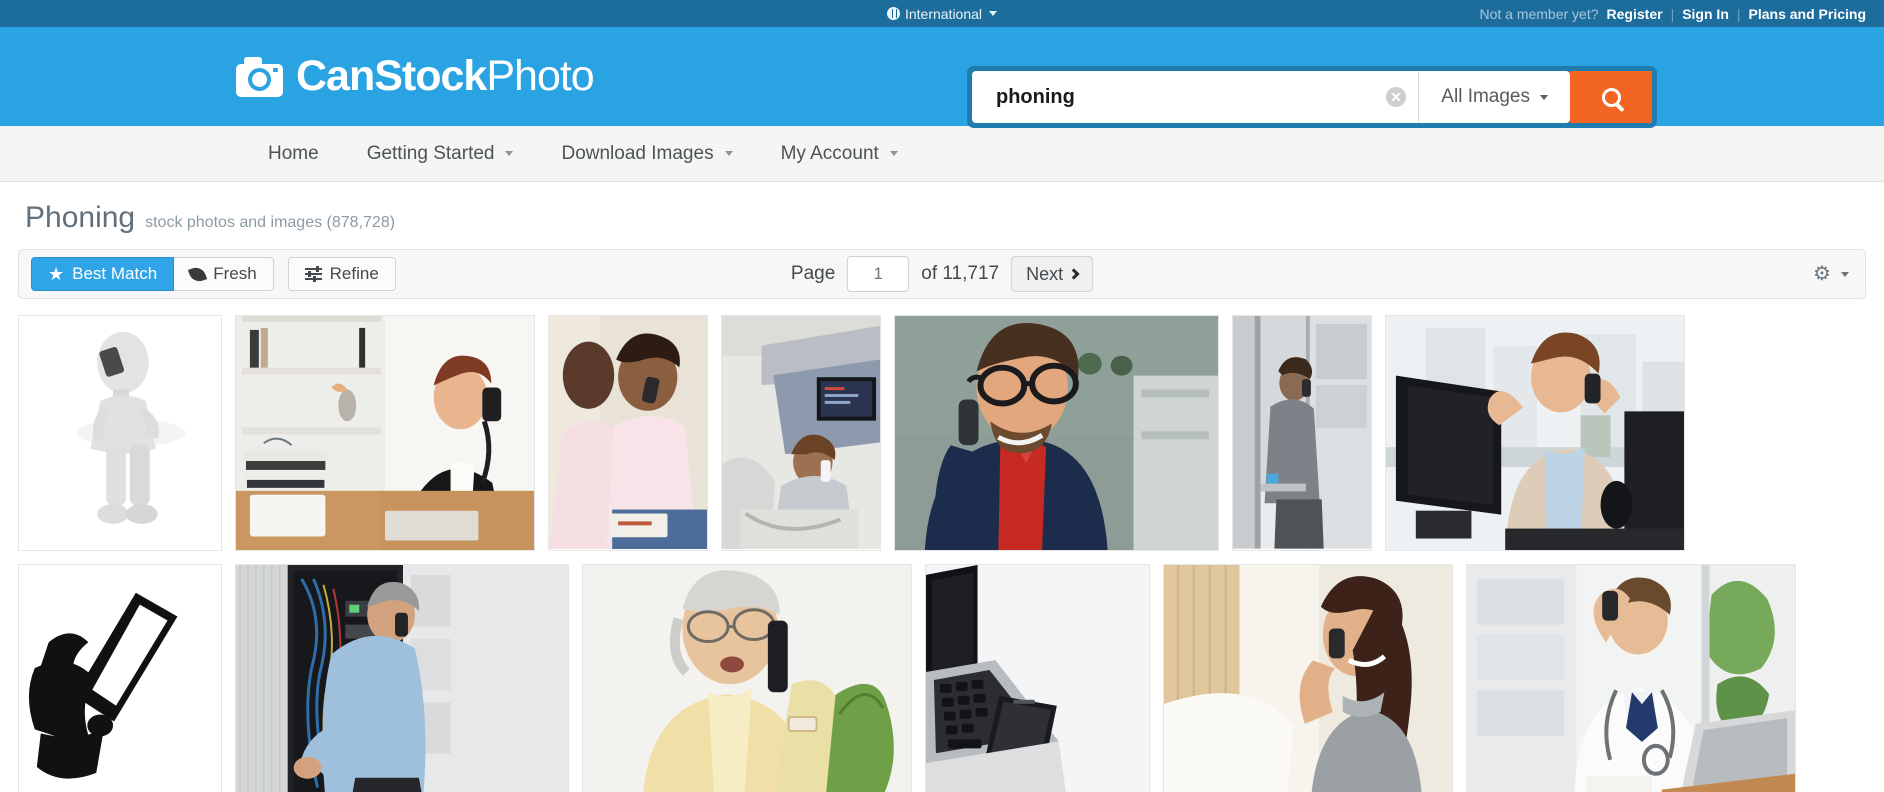 The image size is (1884, 792). I want to click on gear-icon: ⚙, so click(1822, 273).